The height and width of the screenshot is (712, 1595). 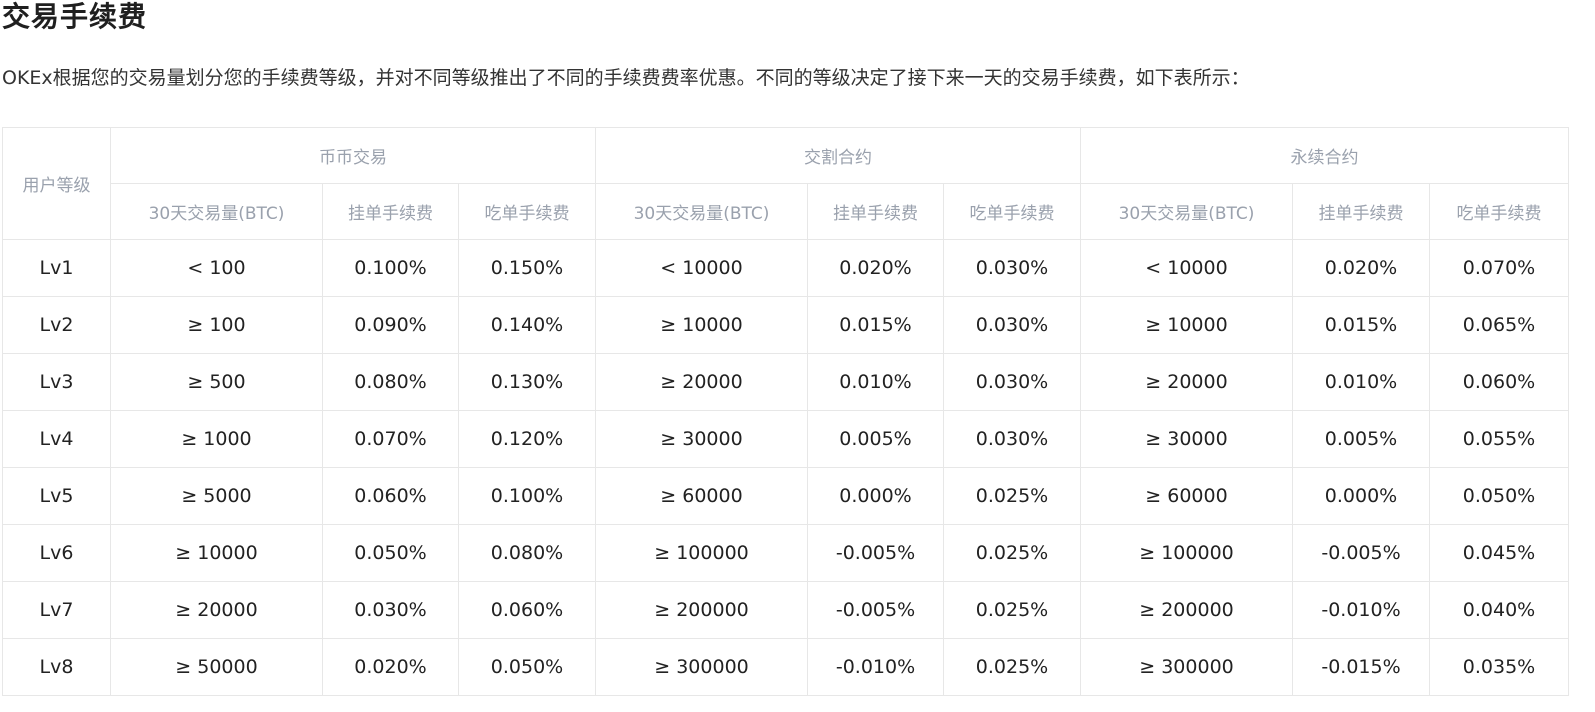 I want to click on swap-taker-cell: 0.040%, so click(x=1499, y=610).